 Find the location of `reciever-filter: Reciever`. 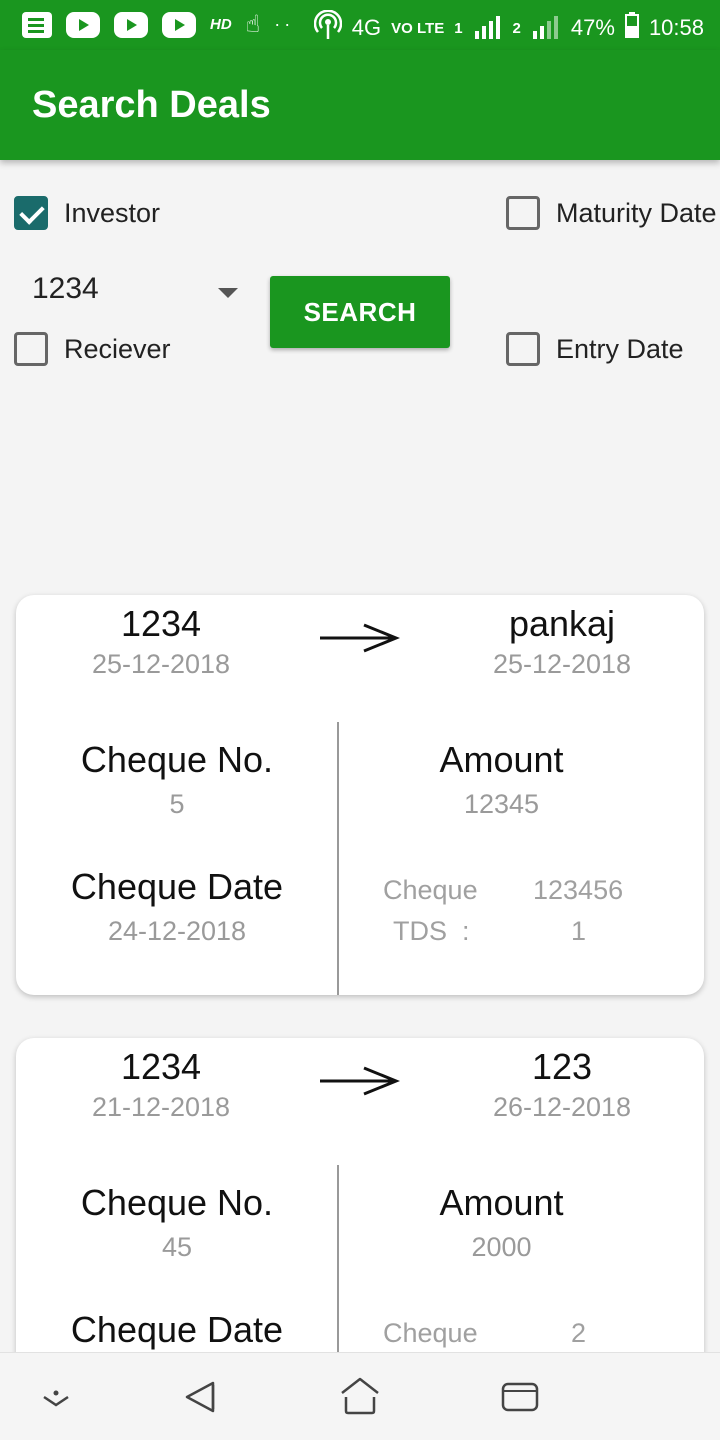

reciever-filter: Reciever is located at coordinates (92, 349).